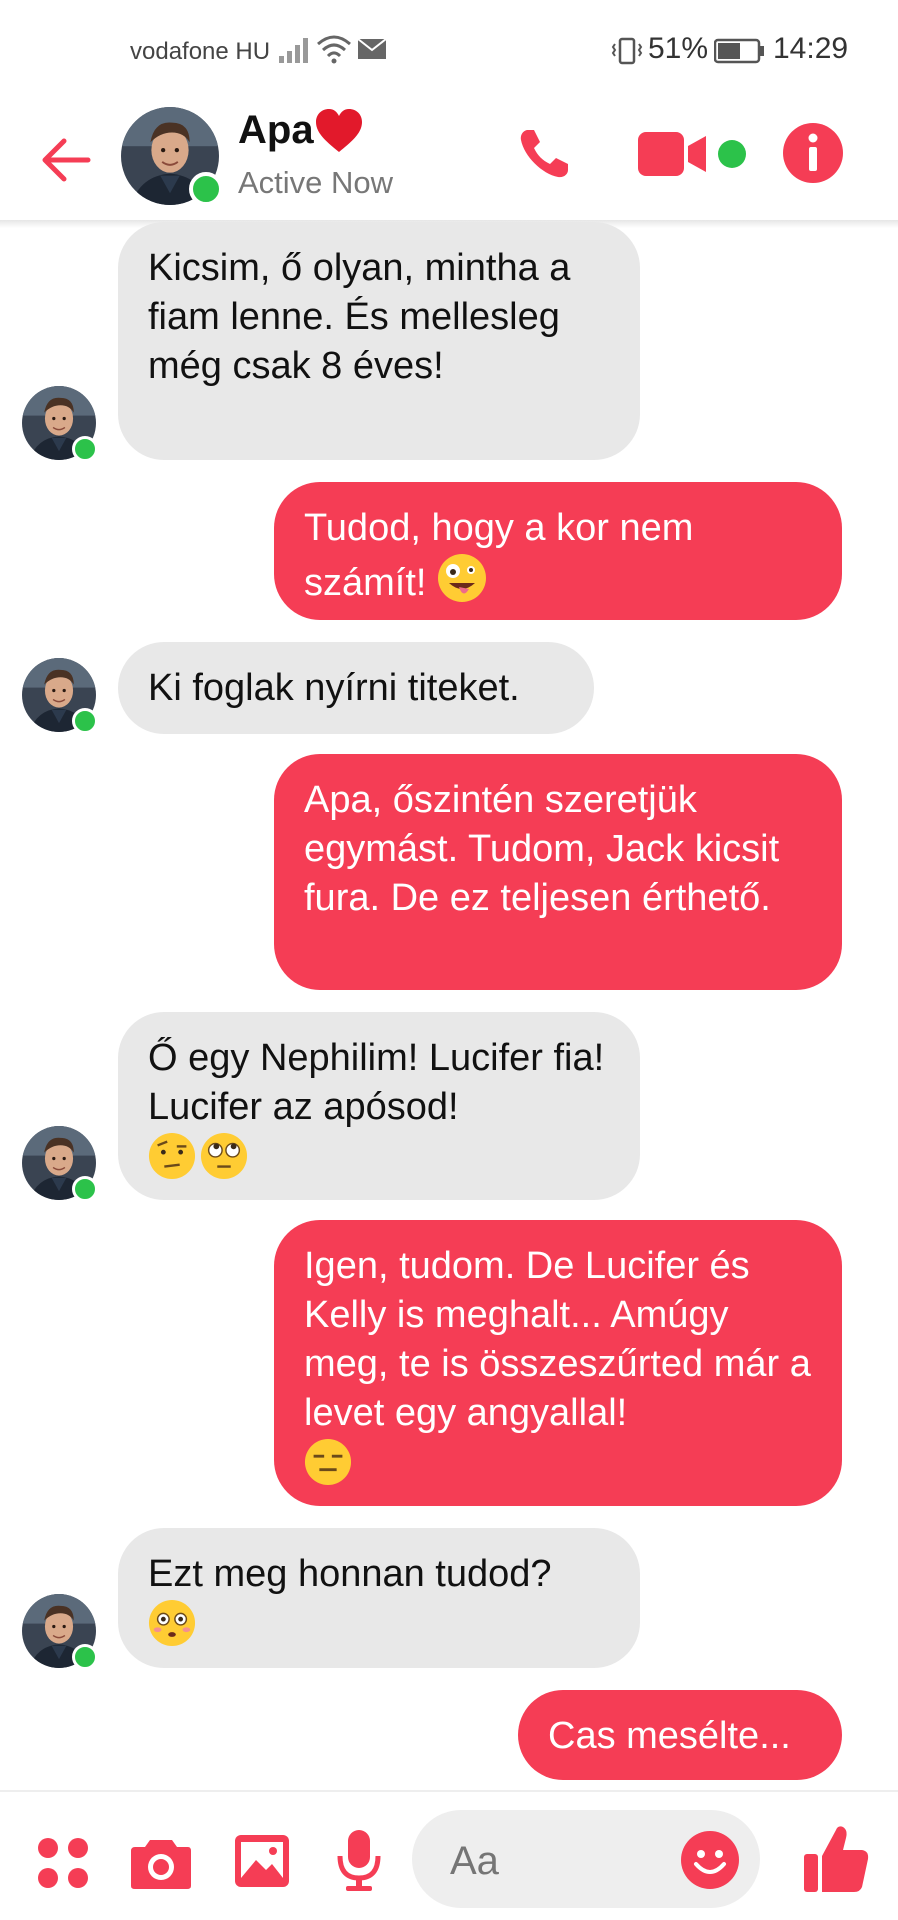 This screenshot has height=1920, width=898. What do you see at coordinates (813, 153) in the screenshot?
I see `info-icon` at bounding box center [813, 153].